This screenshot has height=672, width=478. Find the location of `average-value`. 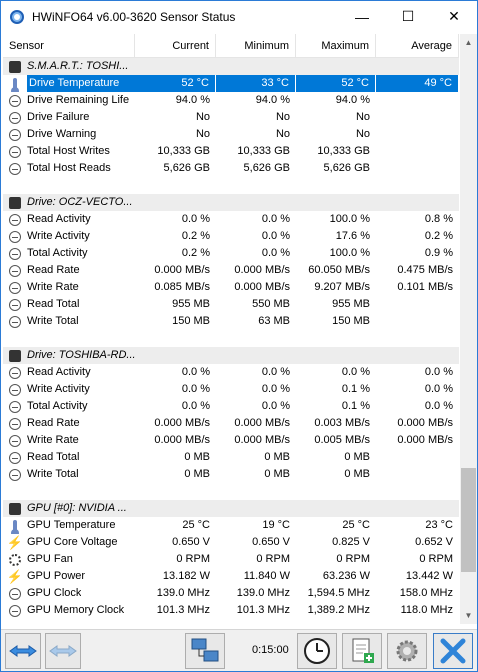

average-value is located at coordinates (417, 100).